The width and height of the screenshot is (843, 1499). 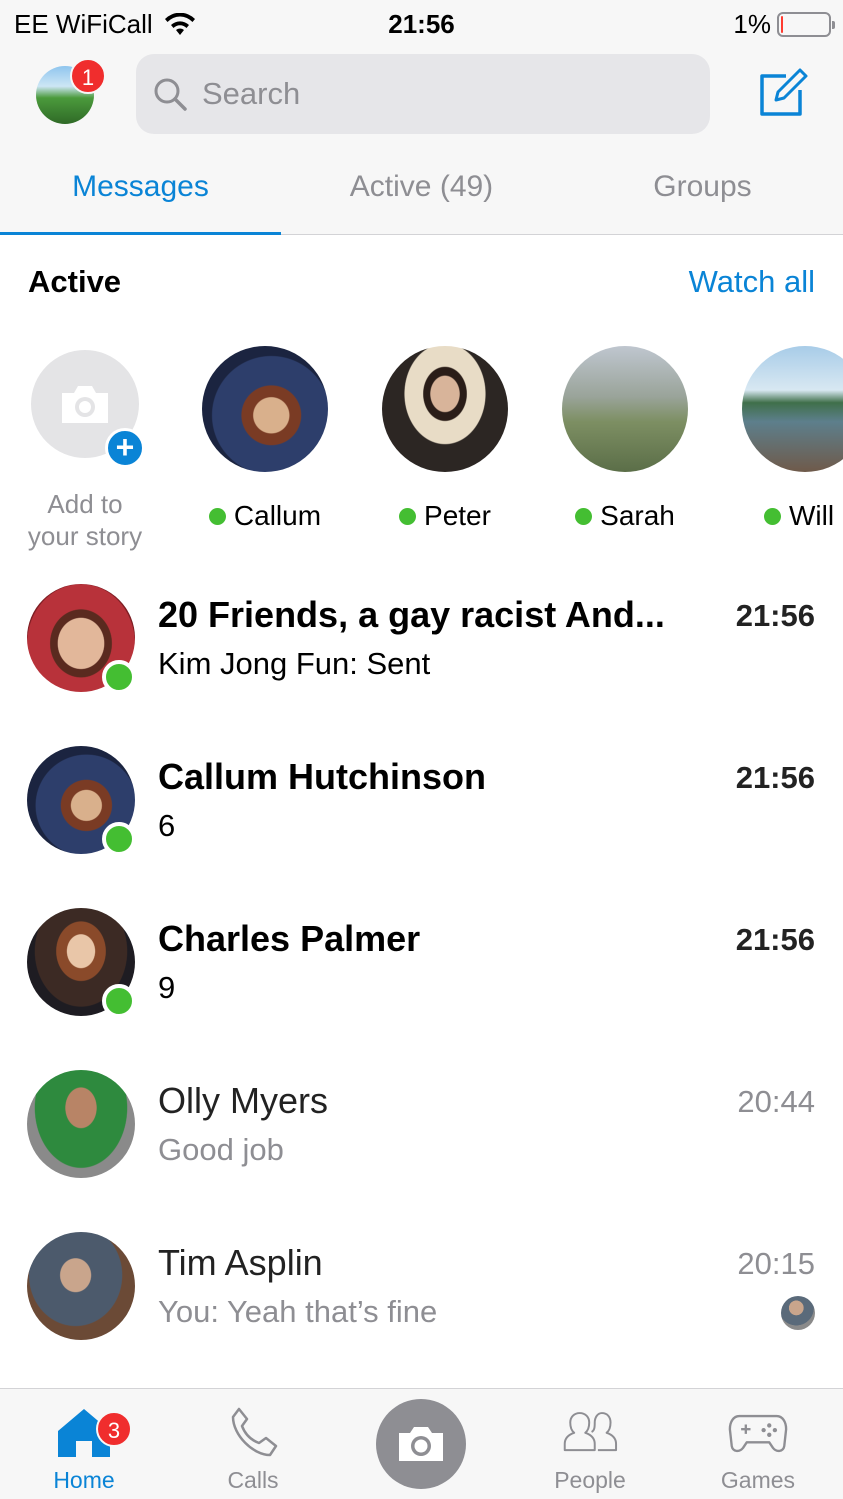 I want to click on plus-icon: +, so click(x=125, y=448).